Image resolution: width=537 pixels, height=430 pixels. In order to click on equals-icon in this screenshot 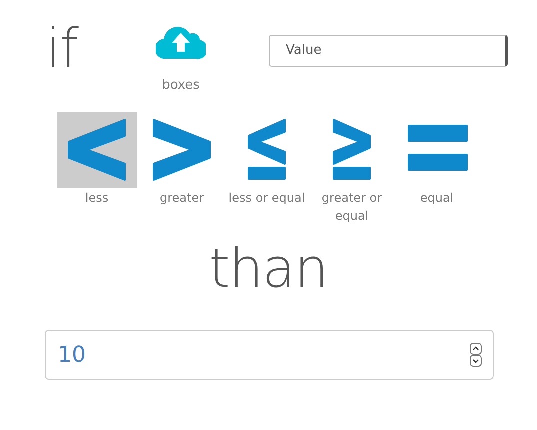, I will do `click(438, 148)`.